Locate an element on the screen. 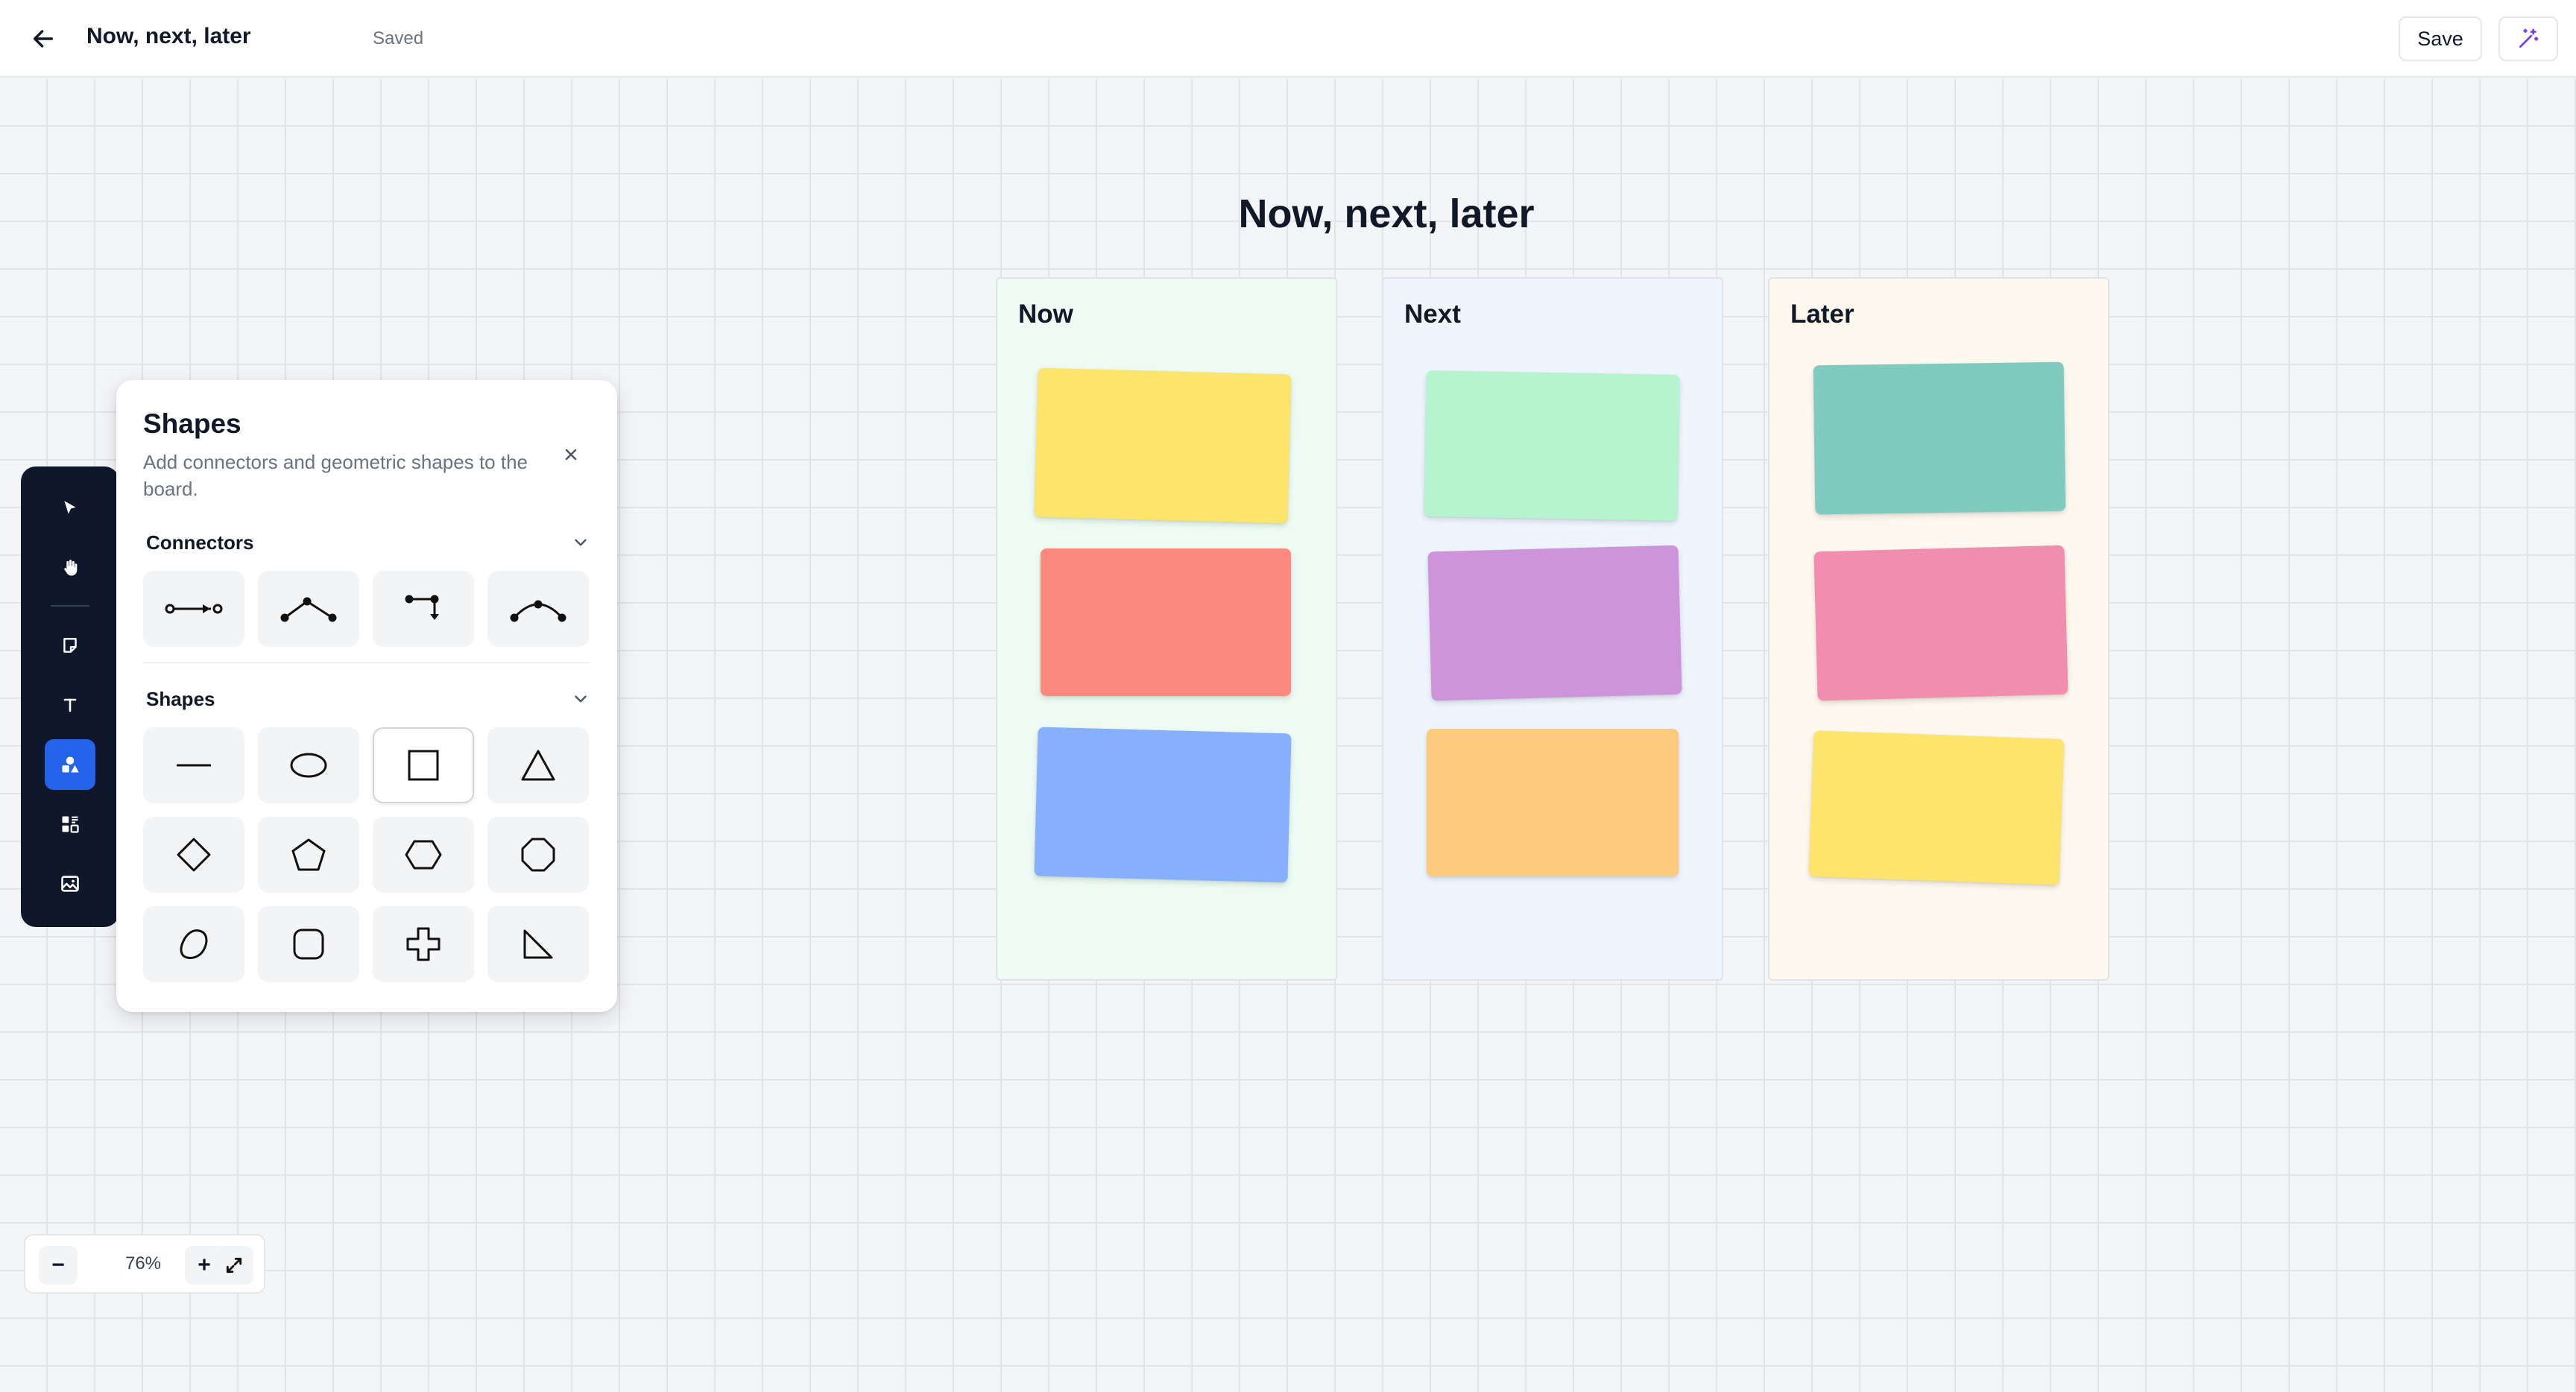  magic-wand-icon is located at coordinates (2529, 38).